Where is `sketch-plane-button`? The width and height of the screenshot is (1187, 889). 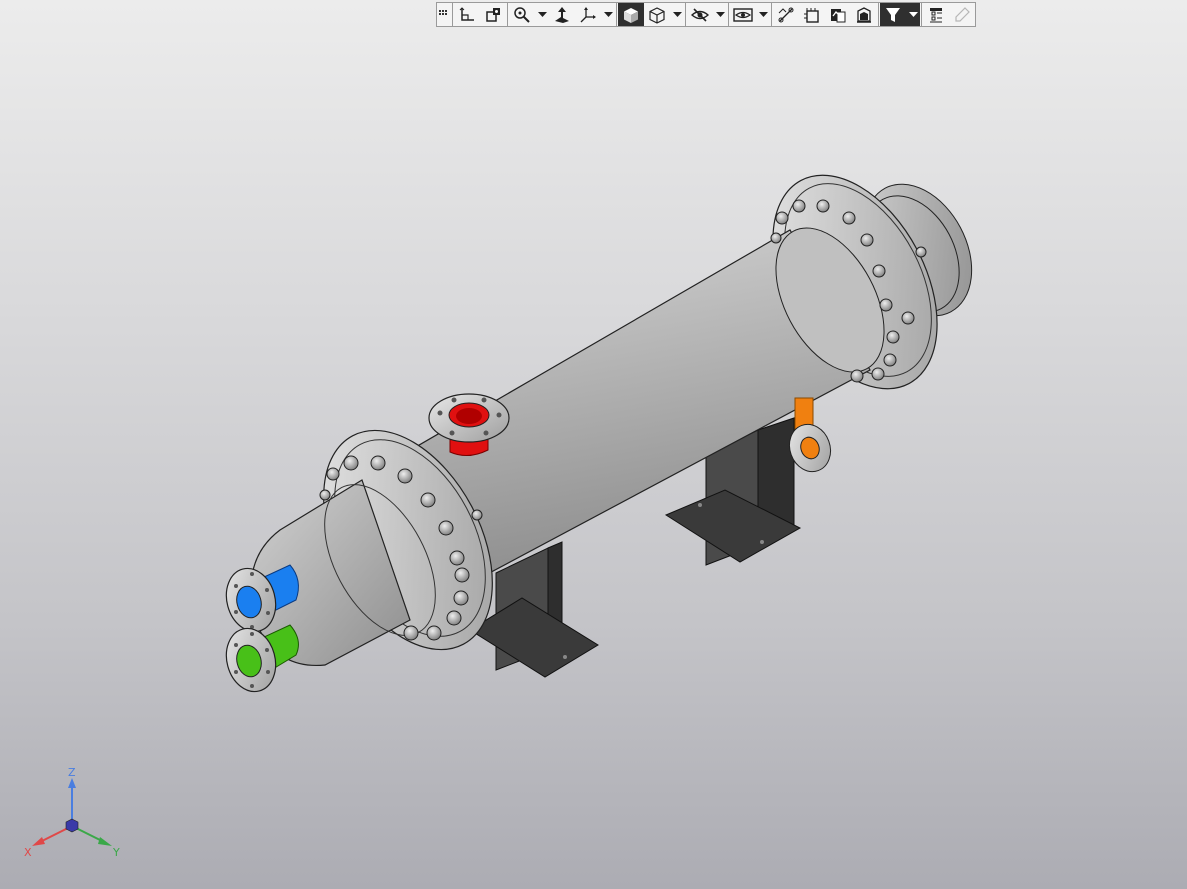
sketch-plane-button is located at coordinates (467, 14).